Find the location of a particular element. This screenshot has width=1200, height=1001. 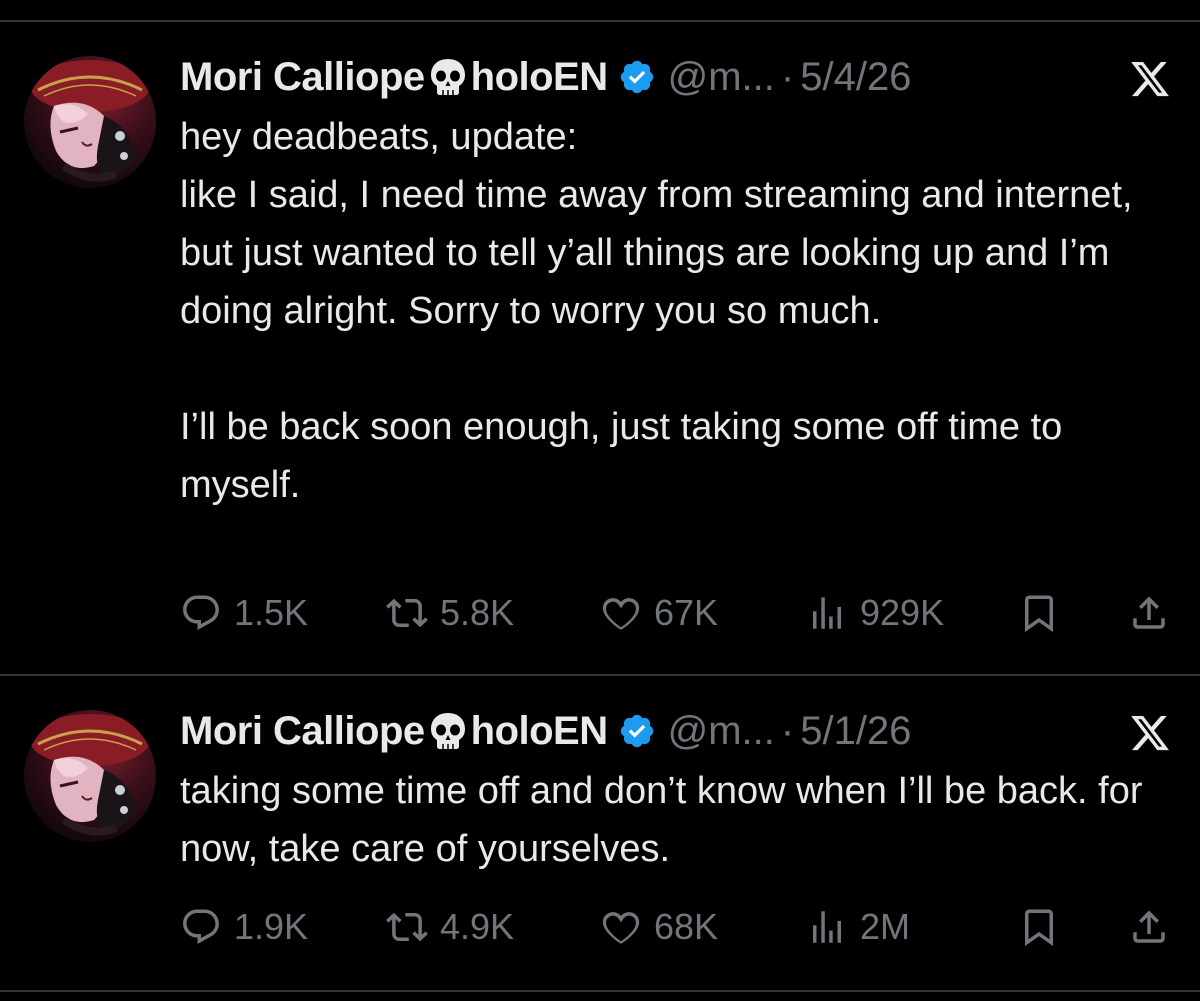

bottom-divider is located at coordinates (600, 991).